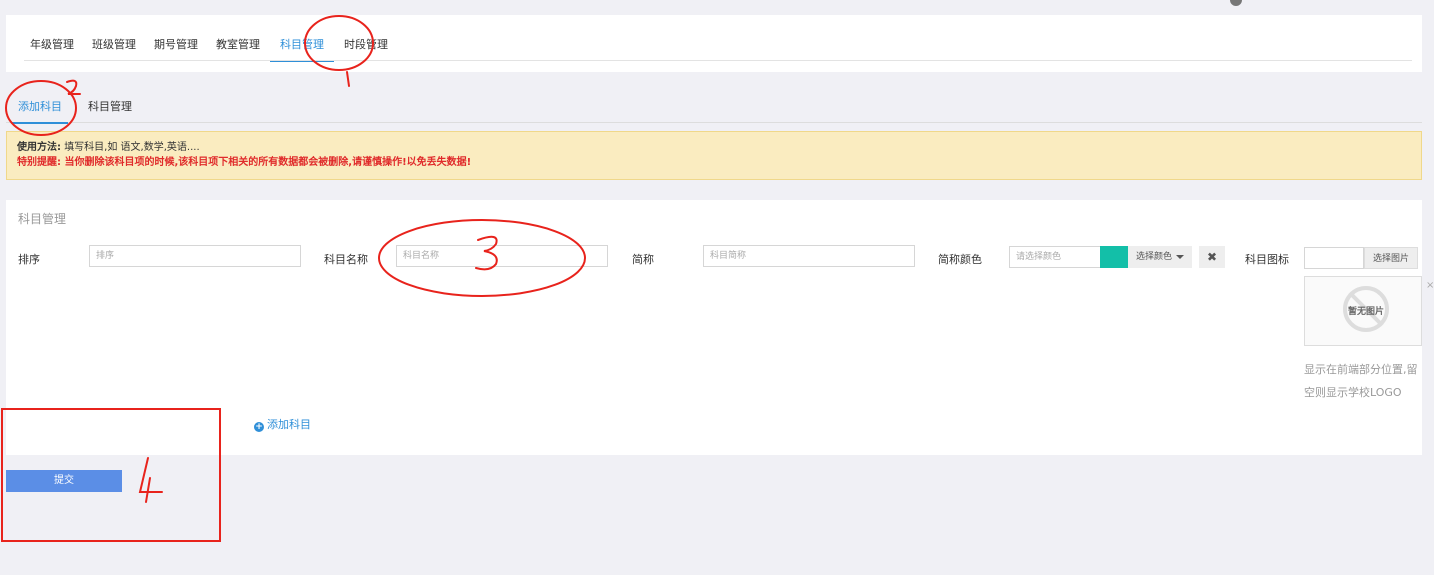  What do you see at coordinates (289, 424) in the screenshot?
I see `add-subject-label: 添加科目` at bounding box center [289, 424].